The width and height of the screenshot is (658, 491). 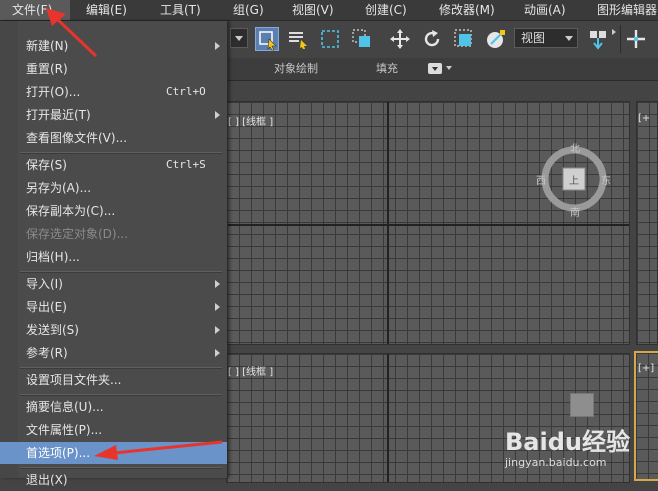 What do you see at coordinates (180, 10) in the screenshot?
I see `menu-tools: 工具(T)` at bounding box center [180, 10].